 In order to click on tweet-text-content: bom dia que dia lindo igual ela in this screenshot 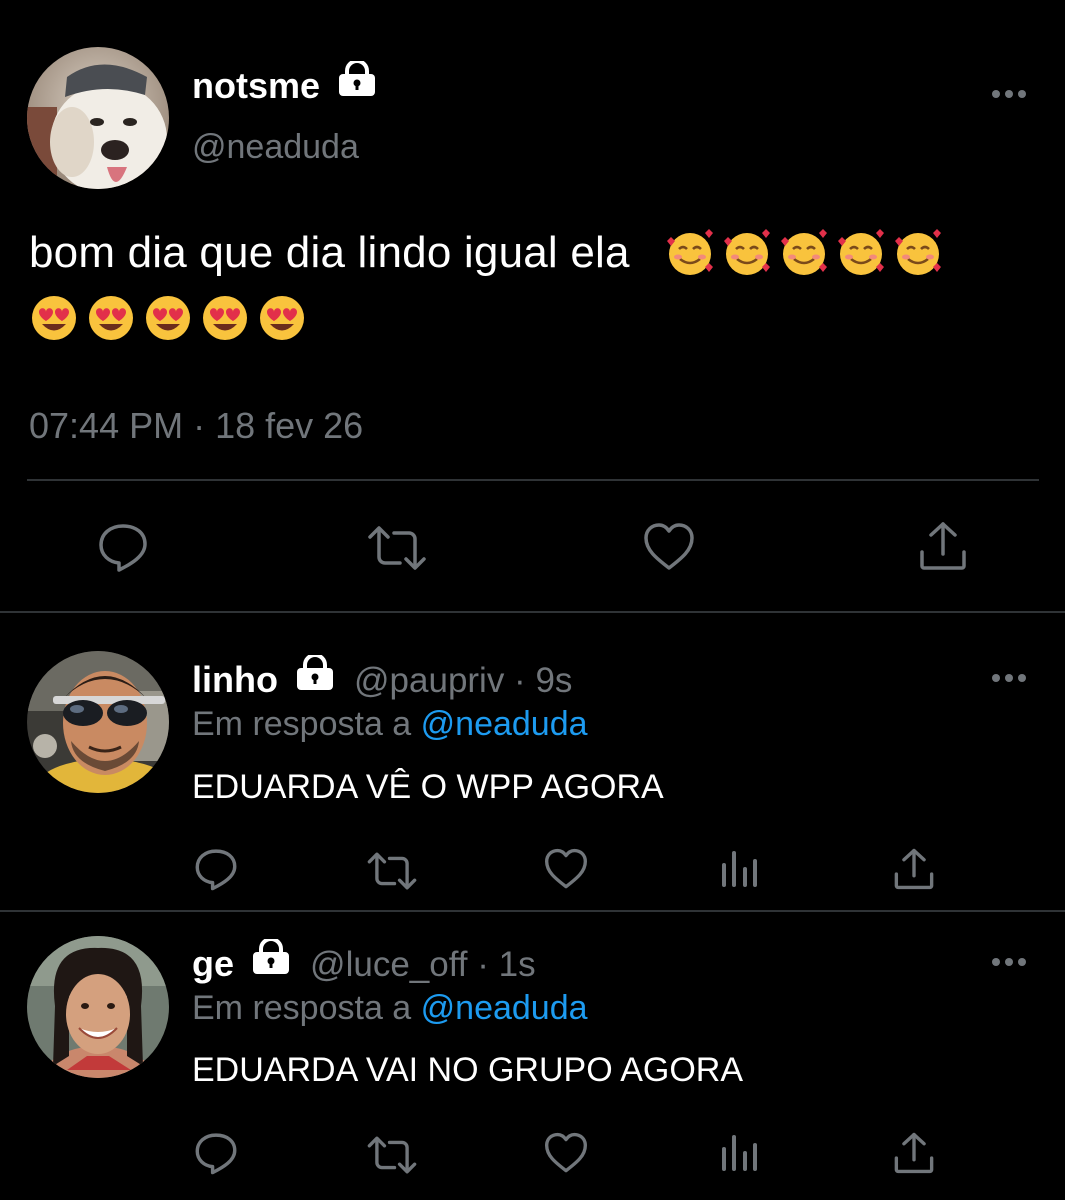, I will do `click(329, 252)`.